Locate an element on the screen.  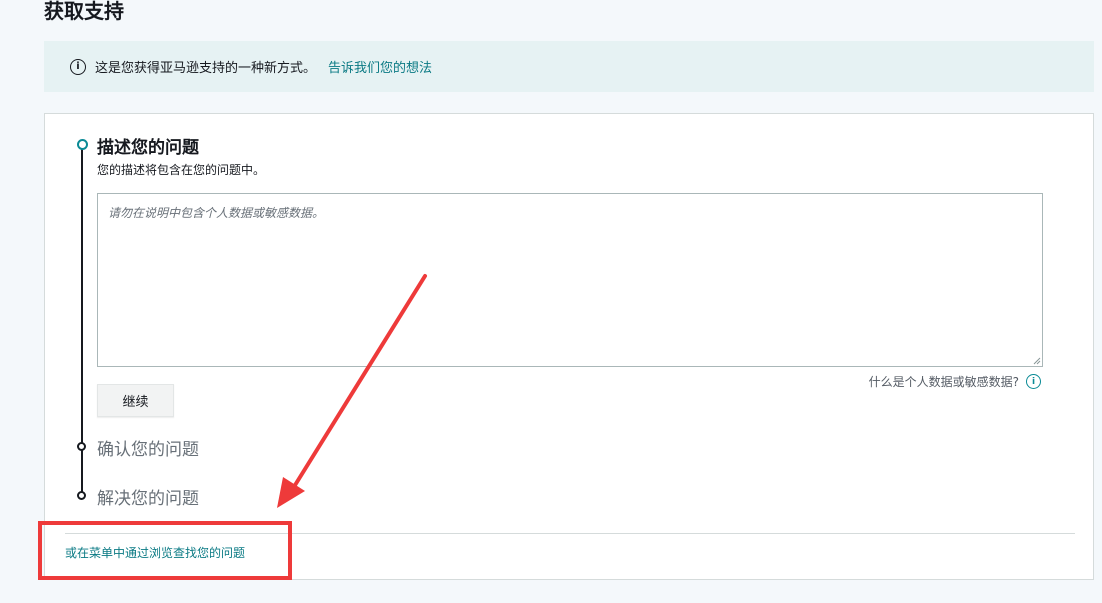
step-3-indicator is located at coordinates (81, 495).